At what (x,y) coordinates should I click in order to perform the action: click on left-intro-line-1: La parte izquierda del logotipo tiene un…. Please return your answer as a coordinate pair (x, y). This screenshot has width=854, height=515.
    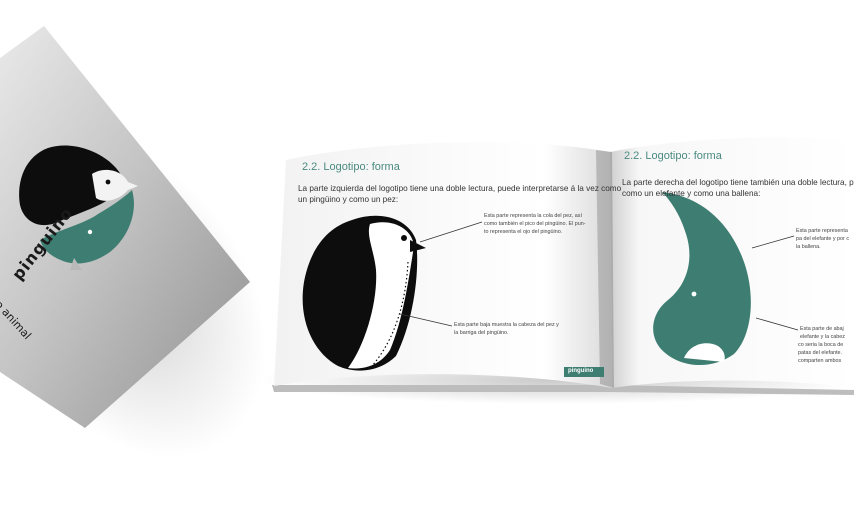
    Looking at the image, I should click on (460, 188).